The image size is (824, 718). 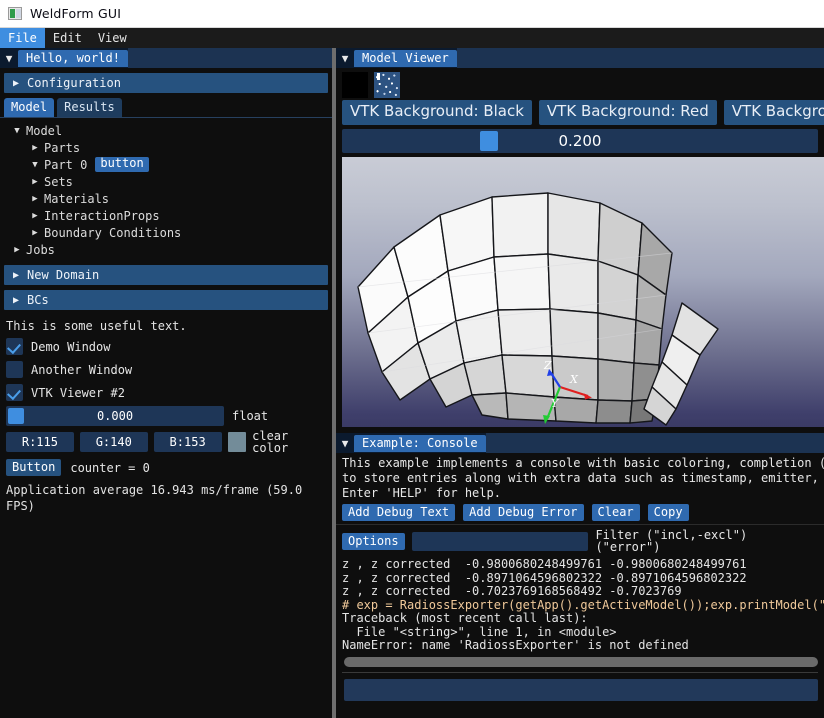 I want to click on float-slider: 0.000, so click(x=115, y=416).